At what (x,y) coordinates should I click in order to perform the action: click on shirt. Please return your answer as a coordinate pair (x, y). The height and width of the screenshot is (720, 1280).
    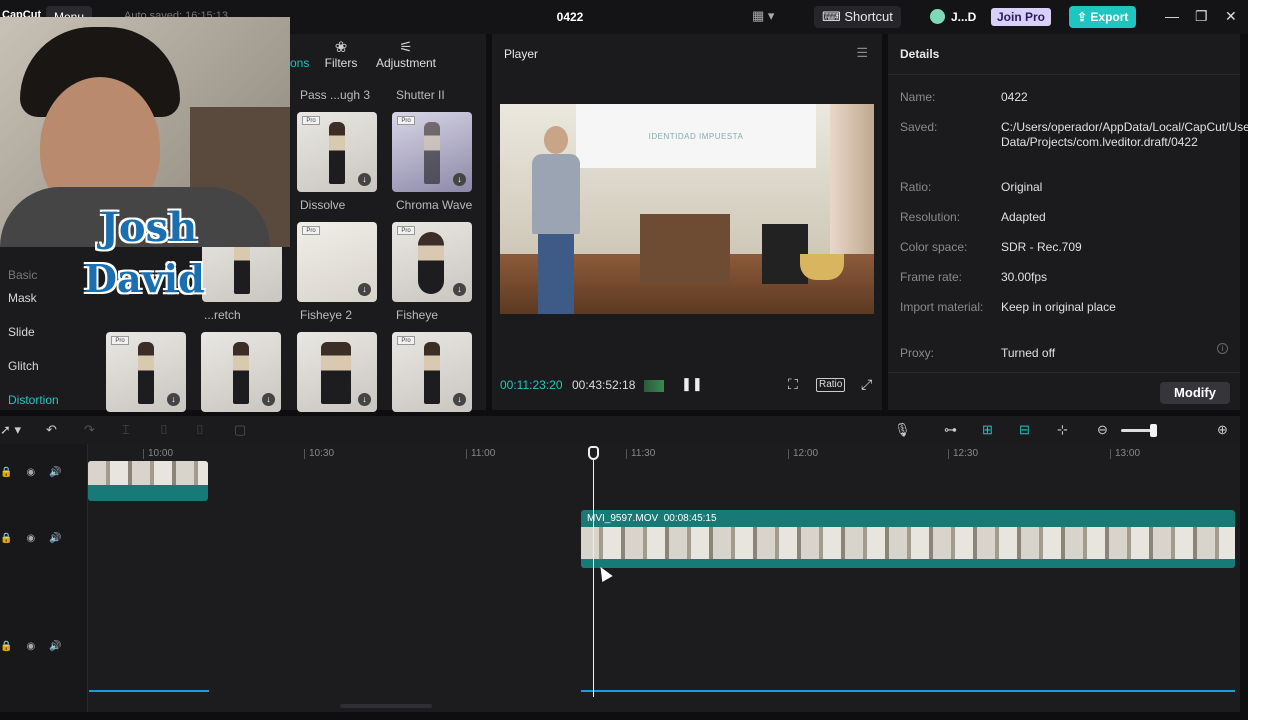
    Looking at the image, I should click on (556, 194).